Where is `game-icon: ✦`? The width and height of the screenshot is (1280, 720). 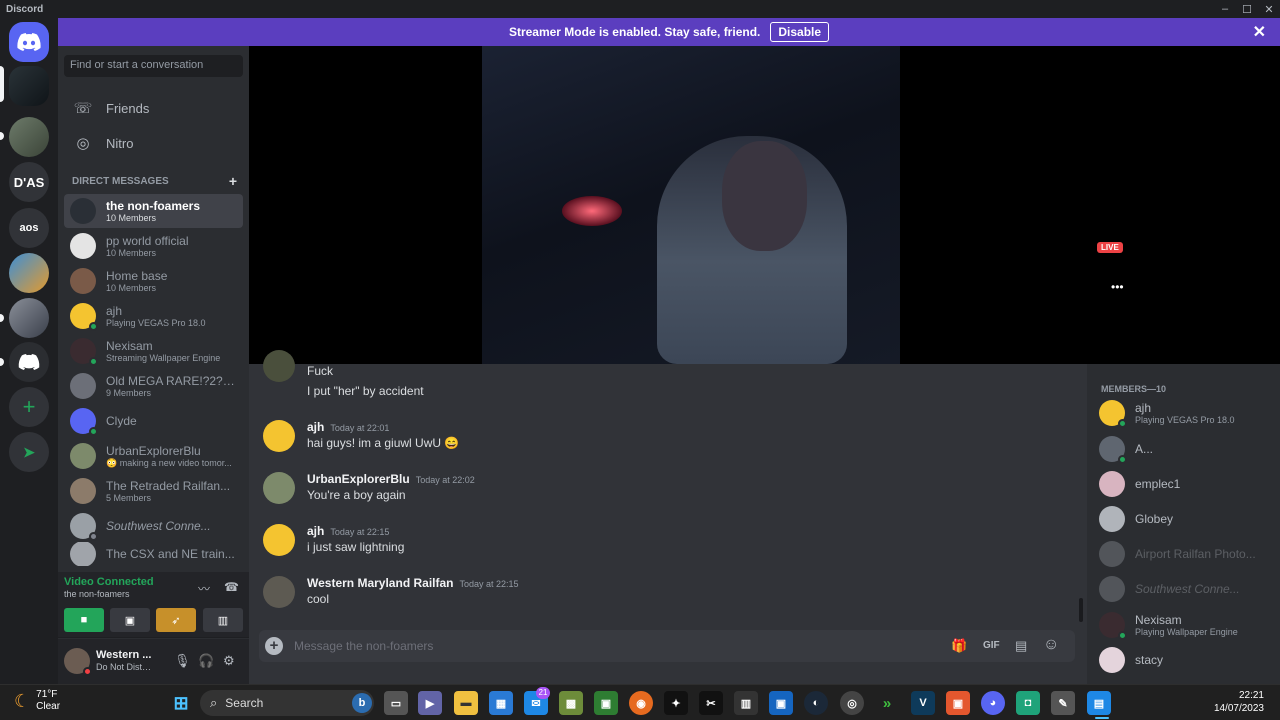 game-icon: ✦ is located at coordinates (676, 703).